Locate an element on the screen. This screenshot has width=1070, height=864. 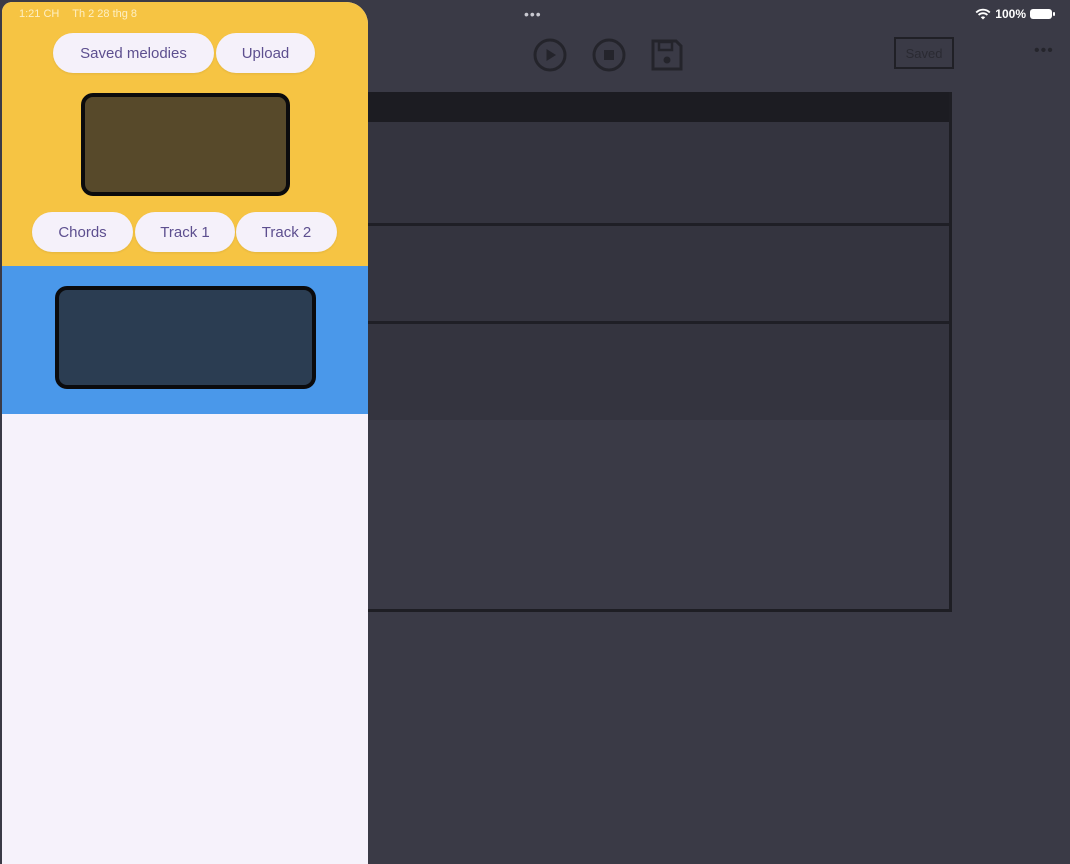
status-bar-right: 100% is located at coordinates (1015, 14).